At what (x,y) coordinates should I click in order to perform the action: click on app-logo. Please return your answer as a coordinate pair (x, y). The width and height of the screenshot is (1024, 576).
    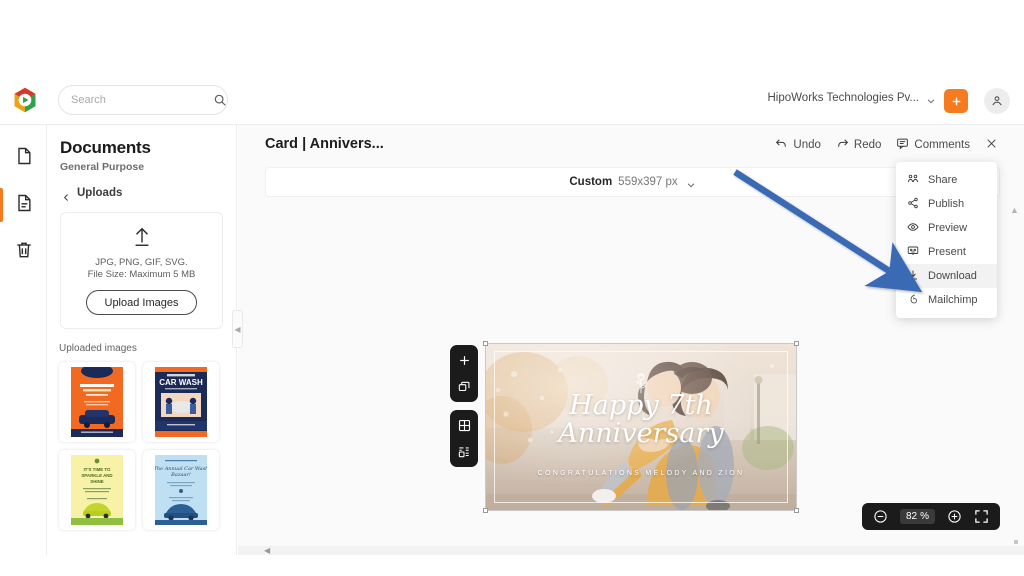
    Looking at the image, I should click on (25, 100).